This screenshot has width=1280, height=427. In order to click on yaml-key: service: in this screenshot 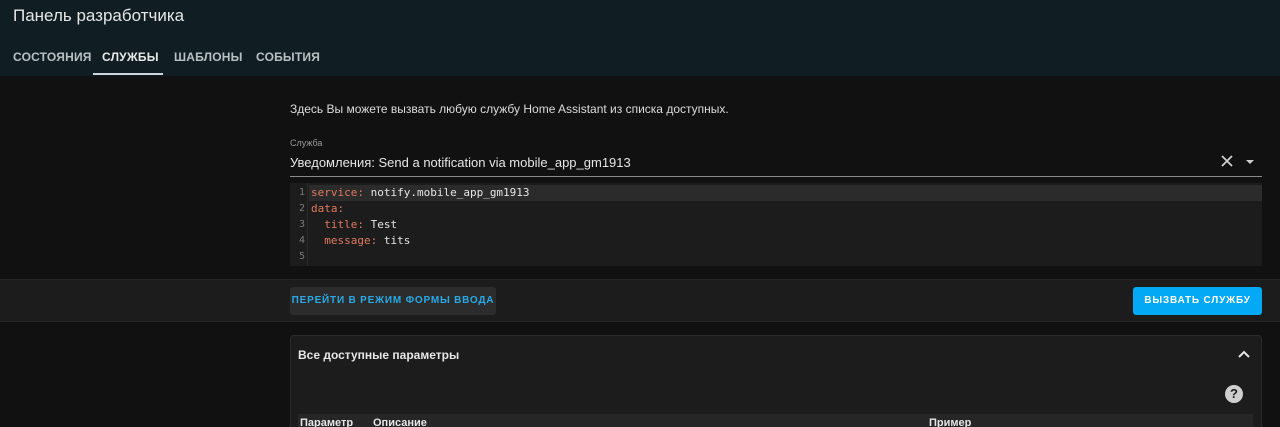, I will do `click(337, 192)`.